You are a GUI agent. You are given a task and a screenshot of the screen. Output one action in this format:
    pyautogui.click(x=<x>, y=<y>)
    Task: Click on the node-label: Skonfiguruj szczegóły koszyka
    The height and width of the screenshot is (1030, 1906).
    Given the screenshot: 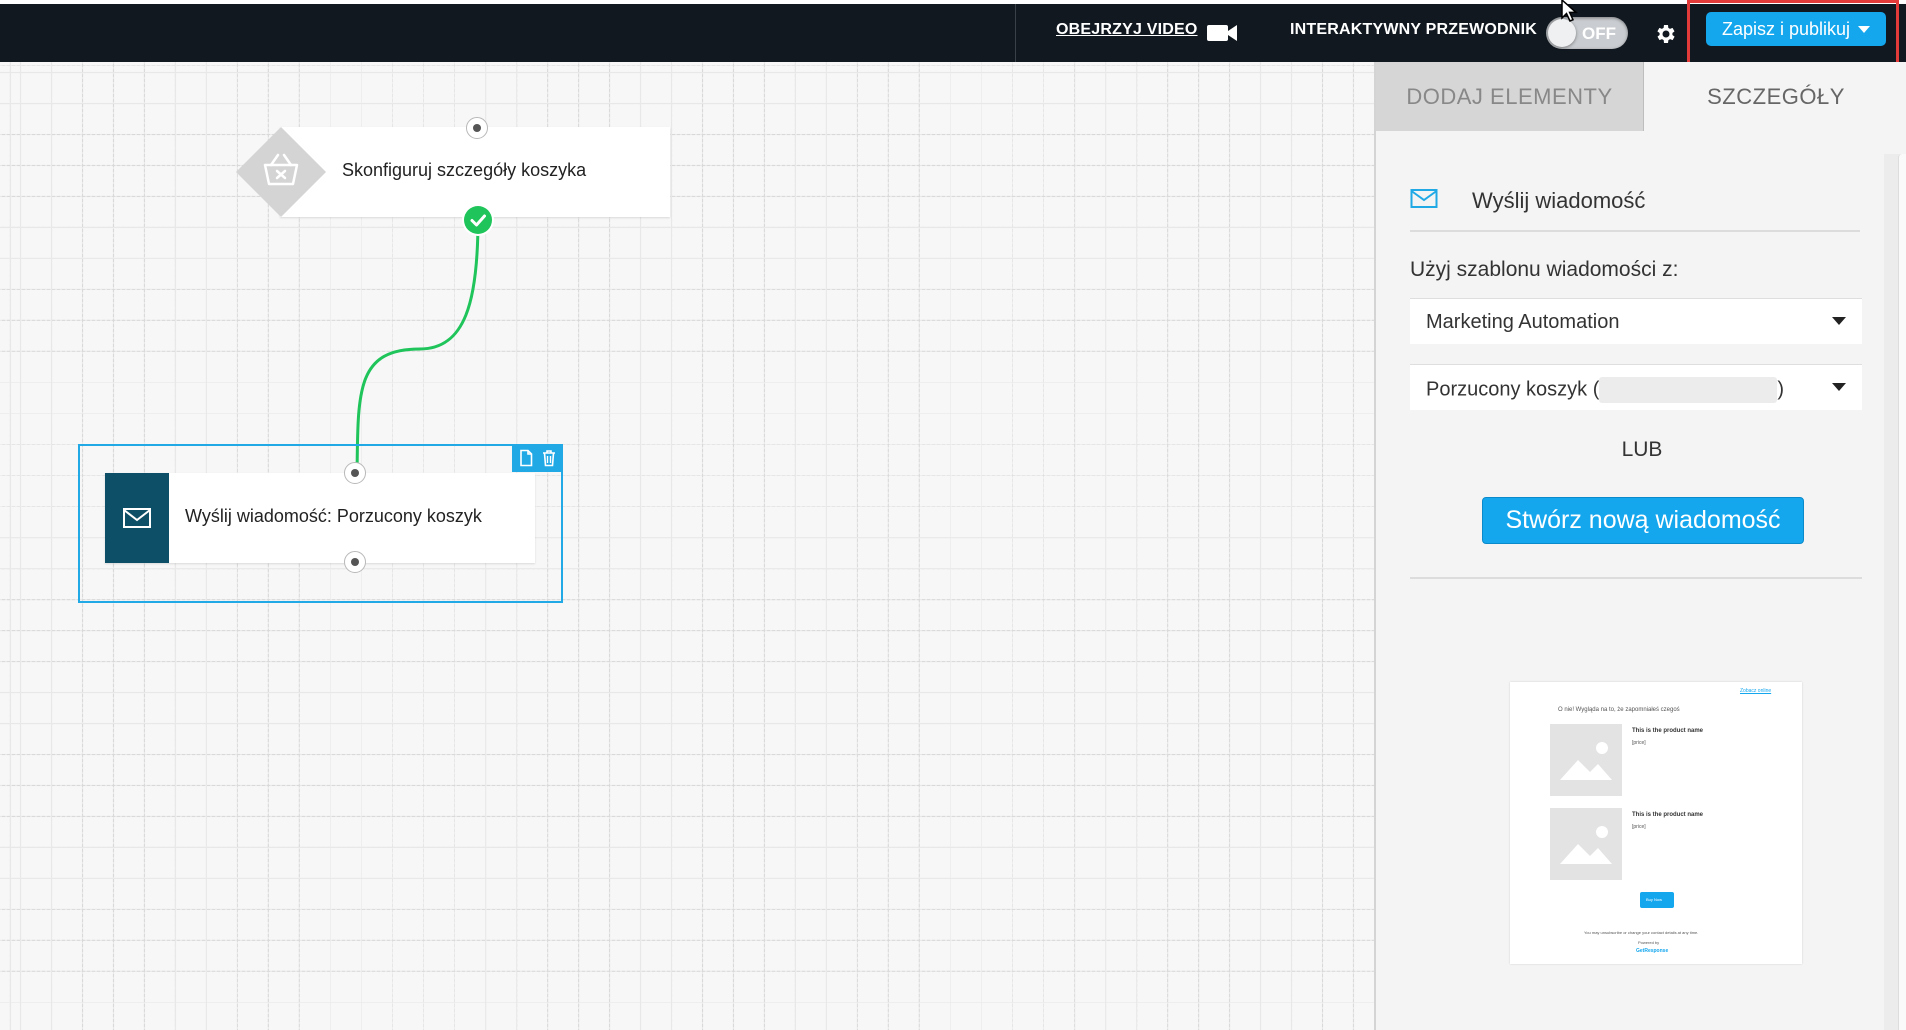 What is the action you would take?
    pyautogui.click(x=464, y=170)
    